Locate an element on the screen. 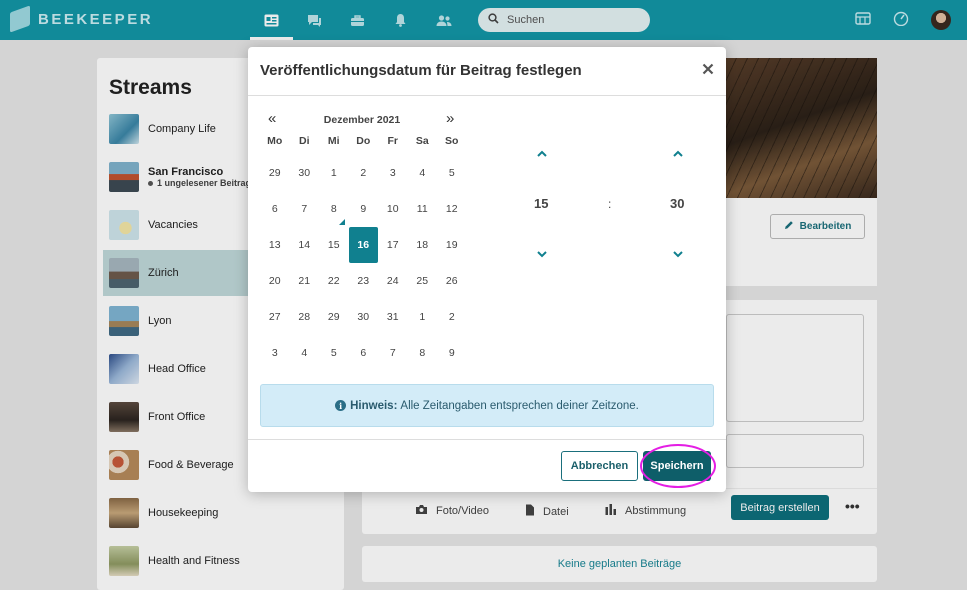 This screenshot has width=967, height=590. hour-value: 15 is located at coordinates (541, 203).